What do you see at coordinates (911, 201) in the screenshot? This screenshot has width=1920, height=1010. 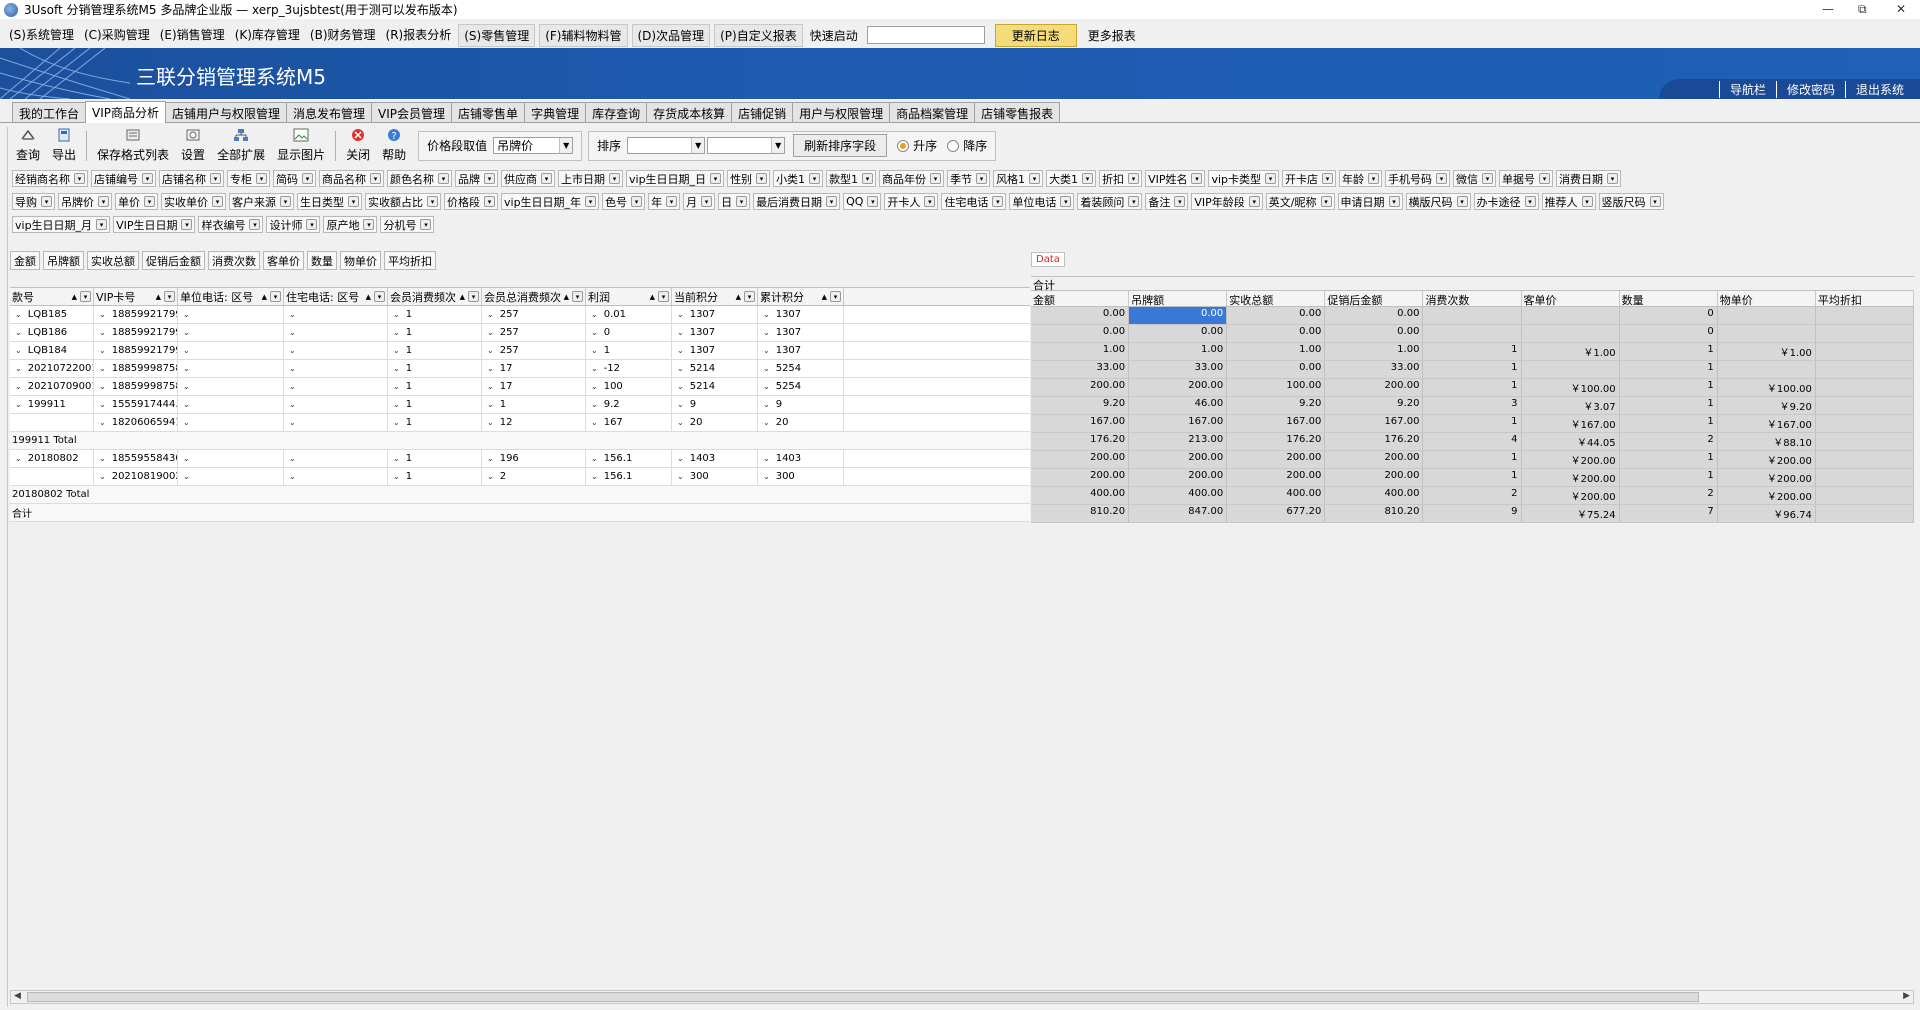 I see `field-chip: 开卡人 ▾` at bounding box center [911, 201].